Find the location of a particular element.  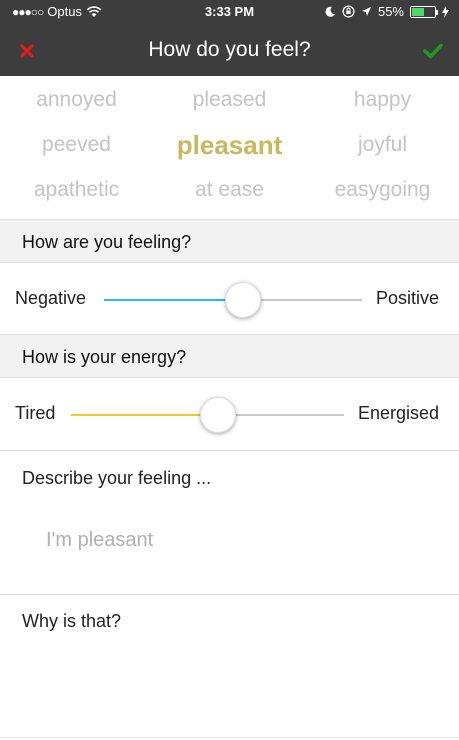

feeling-option-pleasant: pleasant is located at coordinates (229, 145).